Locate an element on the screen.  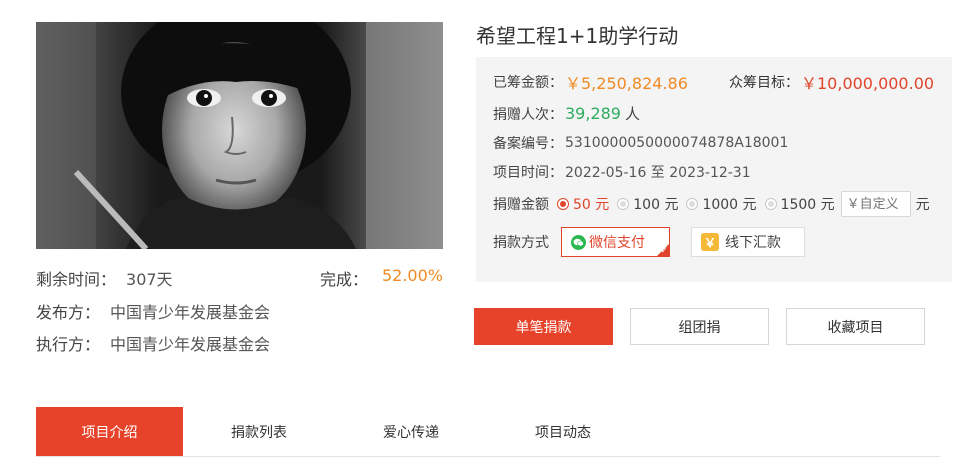
wechat-icon is located at coordinates (578, 242).